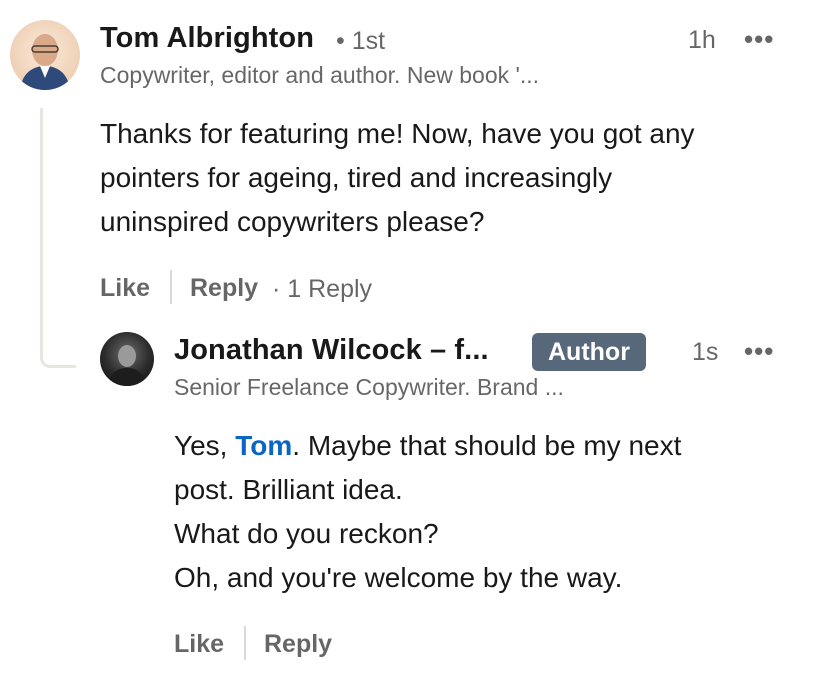 The height and width of the screenshot is (688, 820). What do you see at coordinates (589, 352) in the screenshot?
I see `author-badge: Author` at bounding box center [589, 352].